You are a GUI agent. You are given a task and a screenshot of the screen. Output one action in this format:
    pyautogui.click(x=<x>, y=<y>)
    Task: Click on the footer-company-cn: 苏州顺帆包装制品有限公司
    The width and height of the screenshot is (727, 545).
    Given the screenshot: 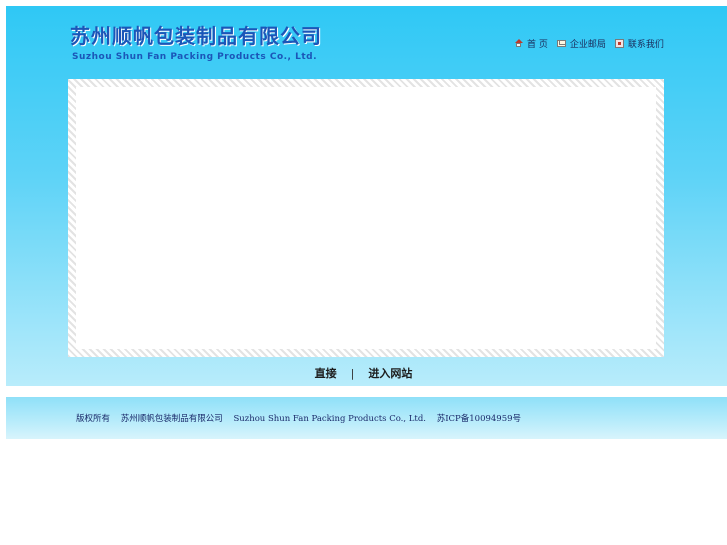 What is the action you would take?
    pyautogui.click(x=171, y=419)
    